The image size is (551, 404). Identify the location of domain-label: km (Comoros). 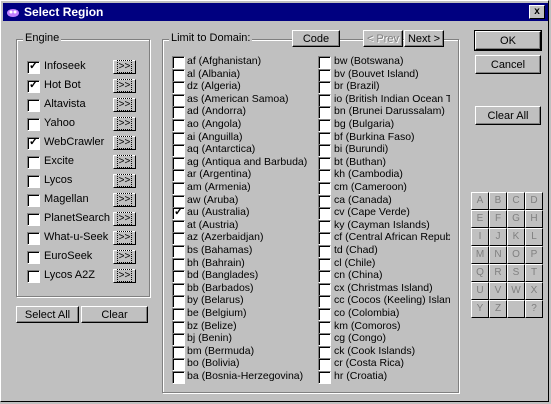
(367, 326).